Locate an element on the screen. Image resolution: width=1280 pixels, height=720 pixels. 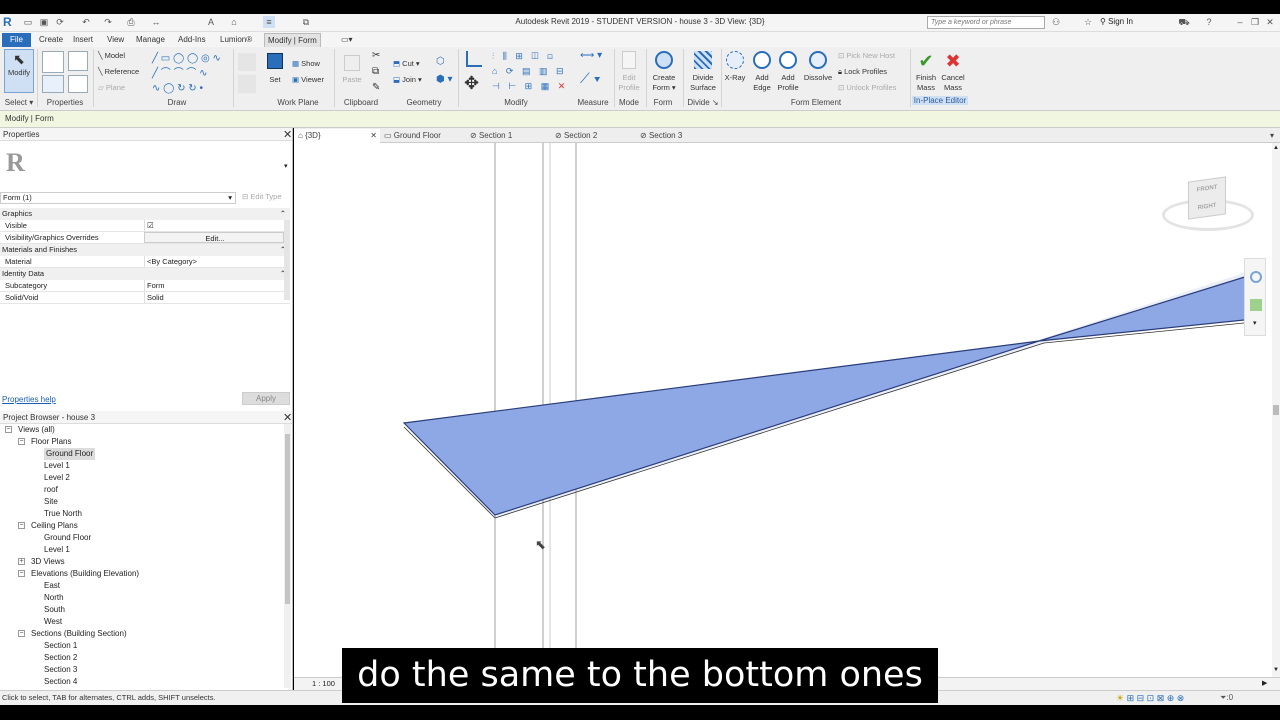
geometry-tool-icon: ⬢ ▾ is located at coordinates (444, 80).